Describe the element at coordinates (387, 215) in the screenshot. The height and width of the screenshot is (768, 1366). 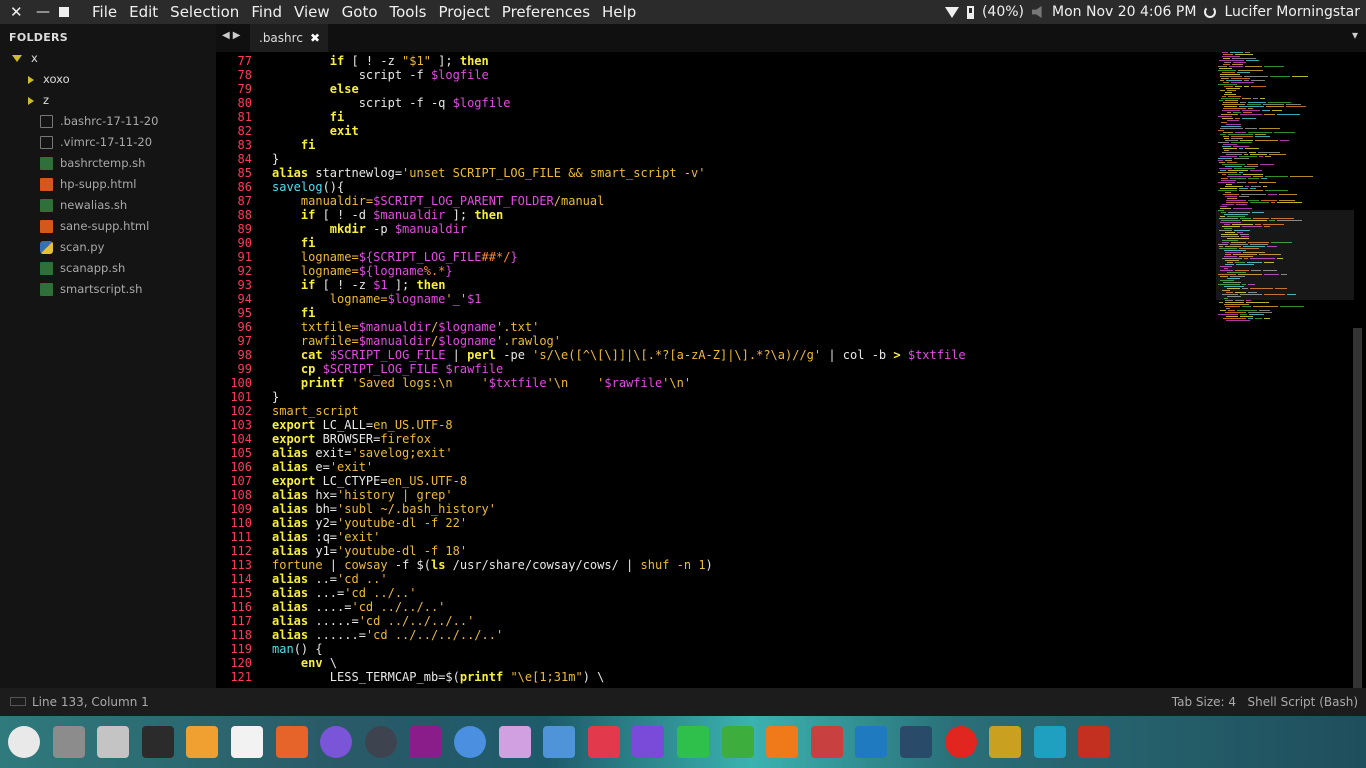
I see `code-line: if [ ! -d $manualdir ]; then` at that location.